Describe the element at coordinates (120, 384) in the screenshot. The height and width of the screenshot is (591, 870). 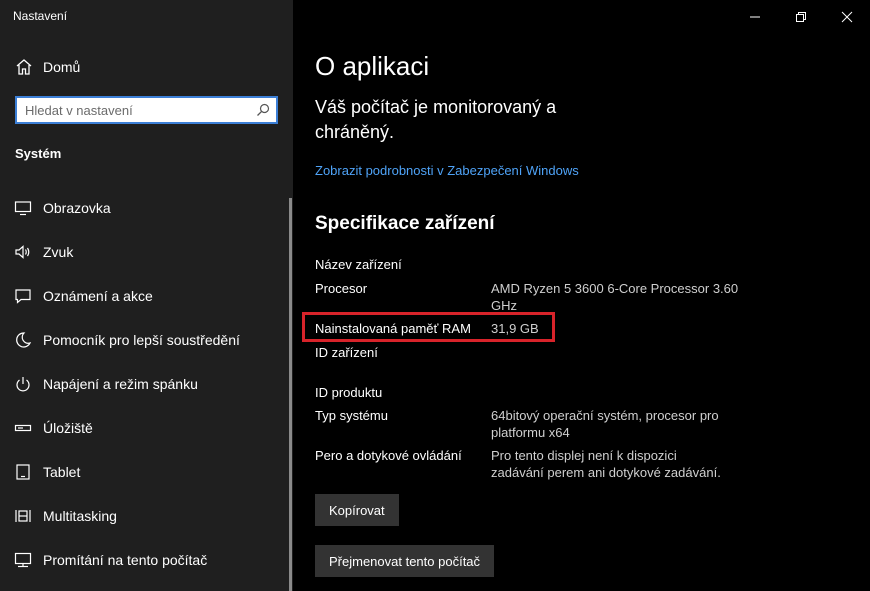
I see `sidebar-item-label: Napájení a režim spánku` at that location.